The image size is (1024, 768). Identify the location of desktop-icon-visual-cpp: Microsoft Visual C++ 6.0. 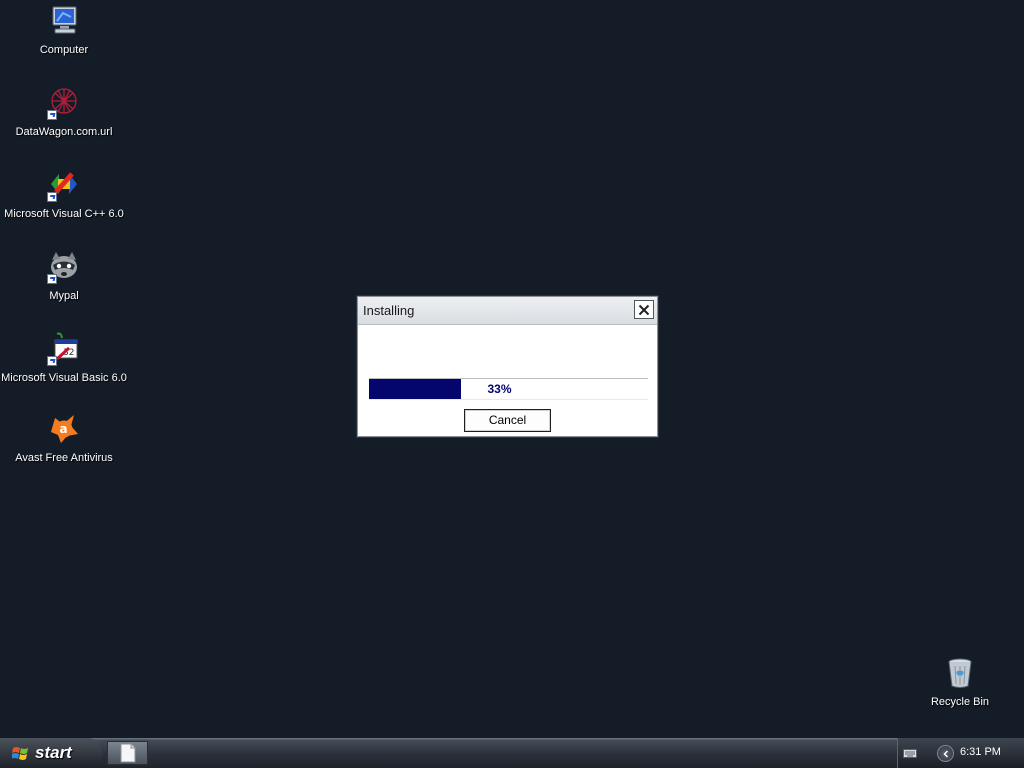
(64, 194).